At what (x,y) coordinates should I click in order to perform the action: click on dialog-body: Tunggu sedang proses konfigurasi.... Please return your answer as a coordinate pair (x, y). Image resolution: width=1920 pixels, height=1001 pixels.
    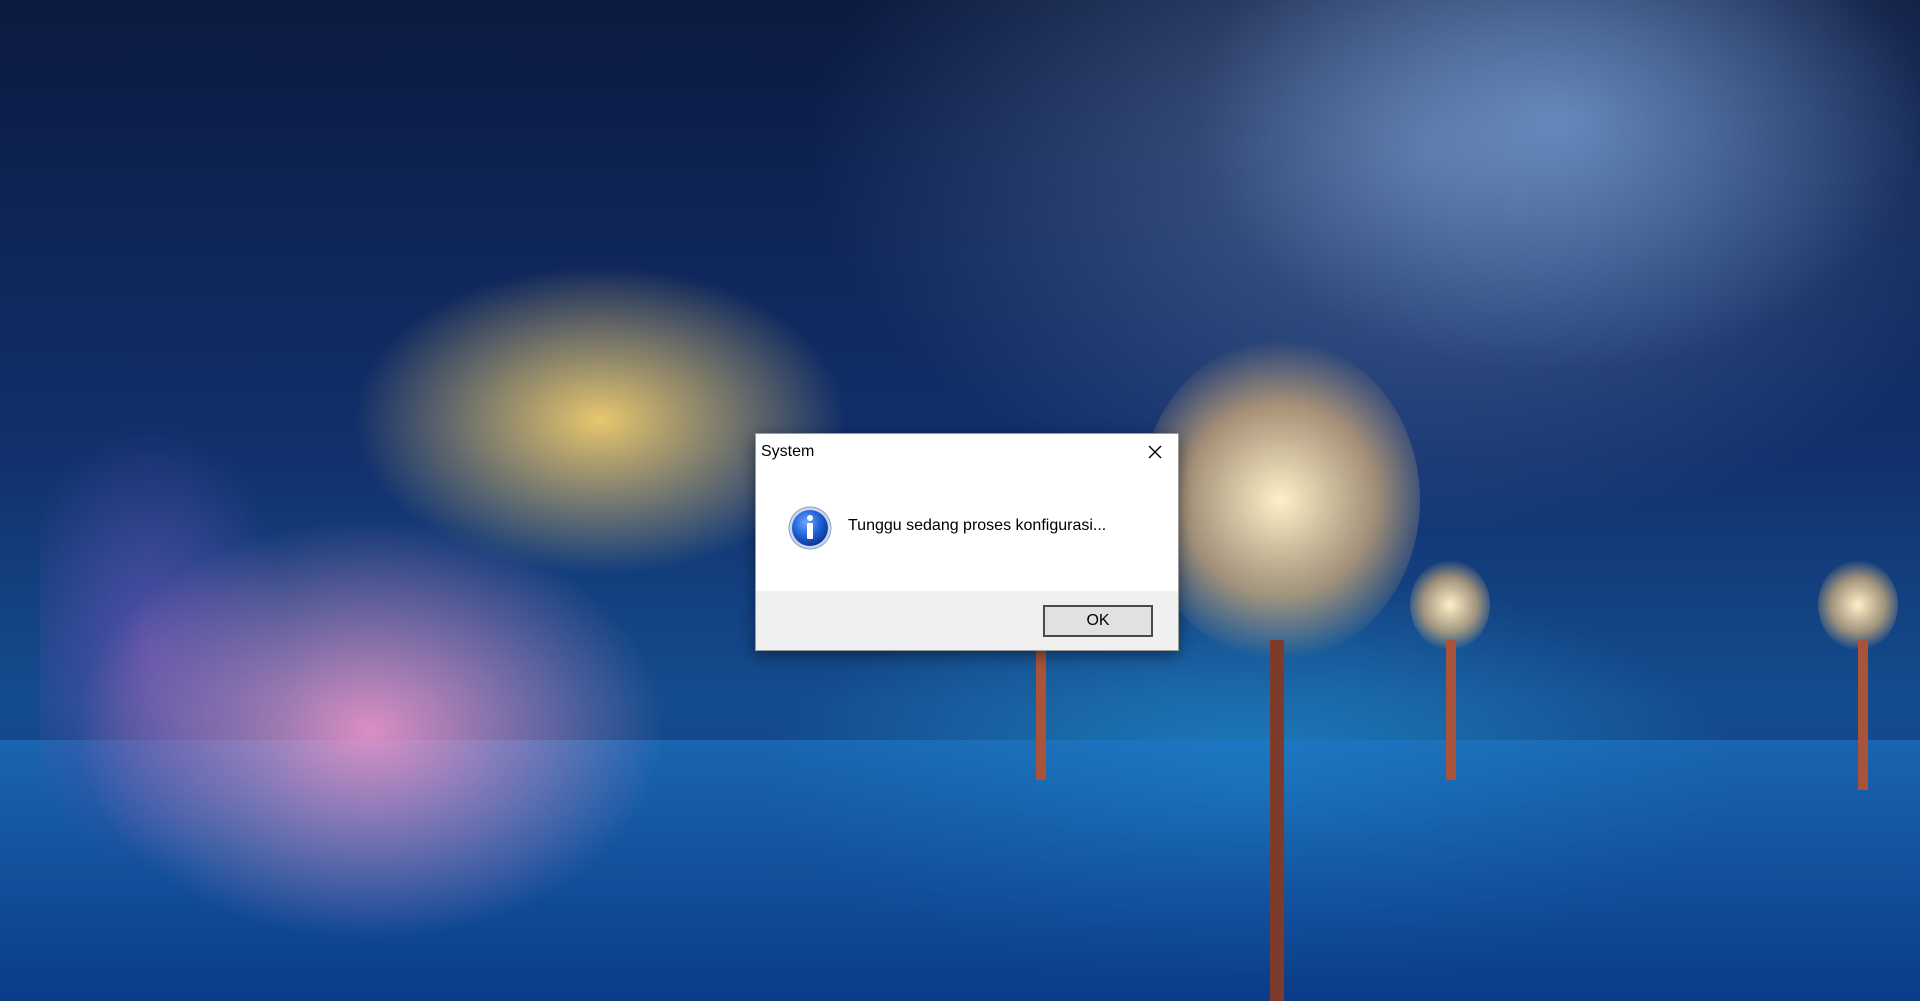
    Looking at the image, I should click on (967, 530).